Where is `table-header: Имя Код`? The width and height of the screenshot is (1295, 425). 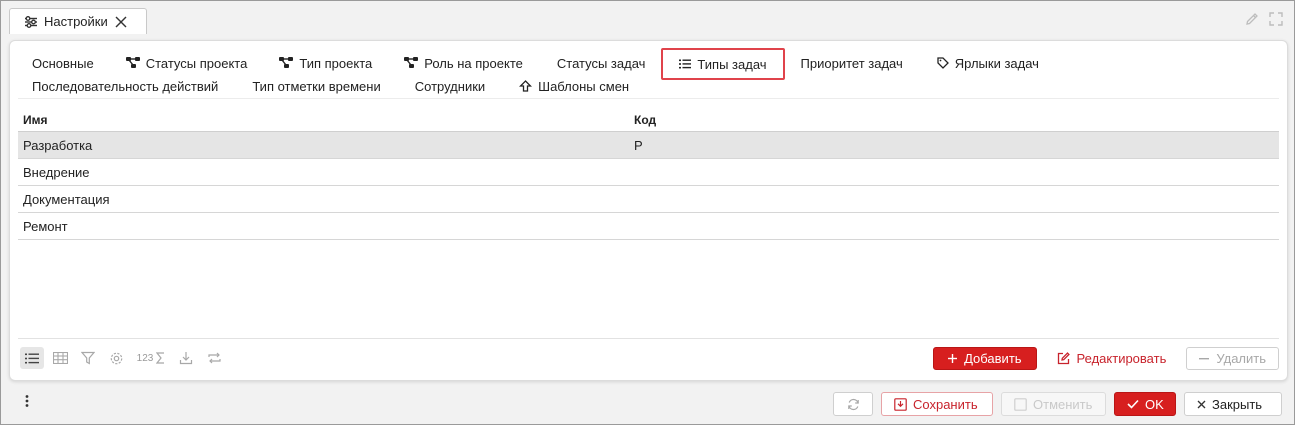
table-header: Имя Код is located at coordinates (648, 120).